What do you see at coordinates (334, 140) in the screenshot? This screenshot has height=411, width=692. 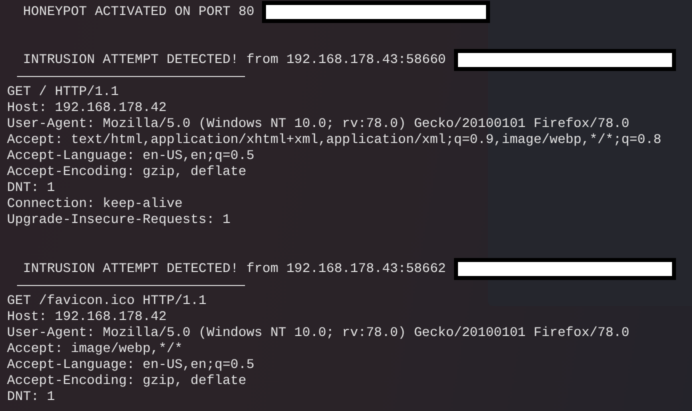 I see `terminal-line: Accept: text/html,application/xhtml+xml,application/xml;q=0.9,image/webp,*/*;q=0.8` at bounding box center [334, 140].